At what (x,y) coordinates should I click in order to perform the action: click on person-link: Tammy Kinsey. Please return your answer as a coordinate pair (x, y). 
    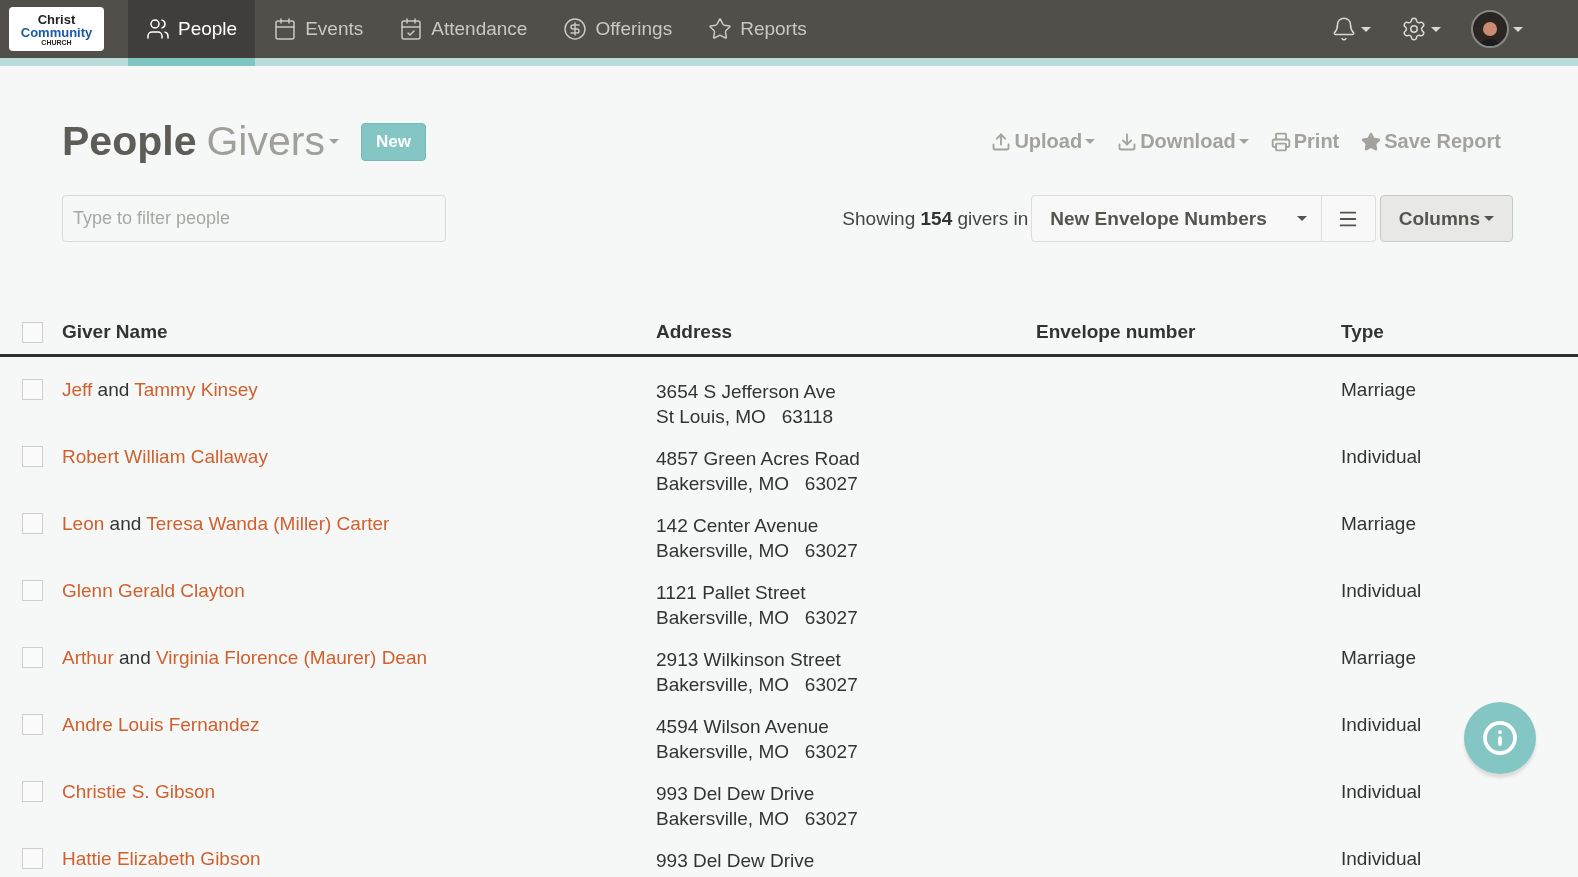
    Looking at the image, I should click on (196, 389).